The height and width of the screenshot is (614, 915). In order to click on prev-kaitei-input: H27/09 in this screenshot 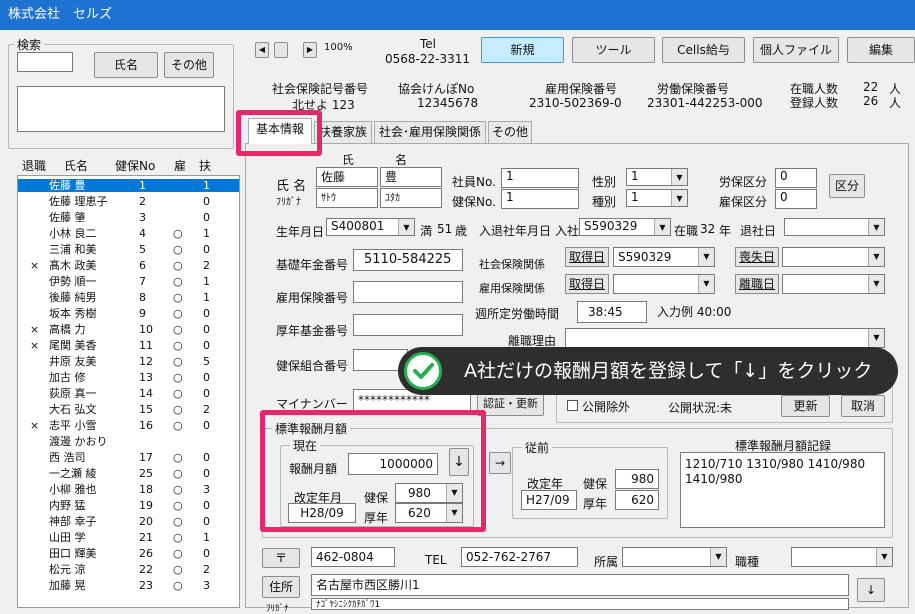, I will do `click(549, 500)`.